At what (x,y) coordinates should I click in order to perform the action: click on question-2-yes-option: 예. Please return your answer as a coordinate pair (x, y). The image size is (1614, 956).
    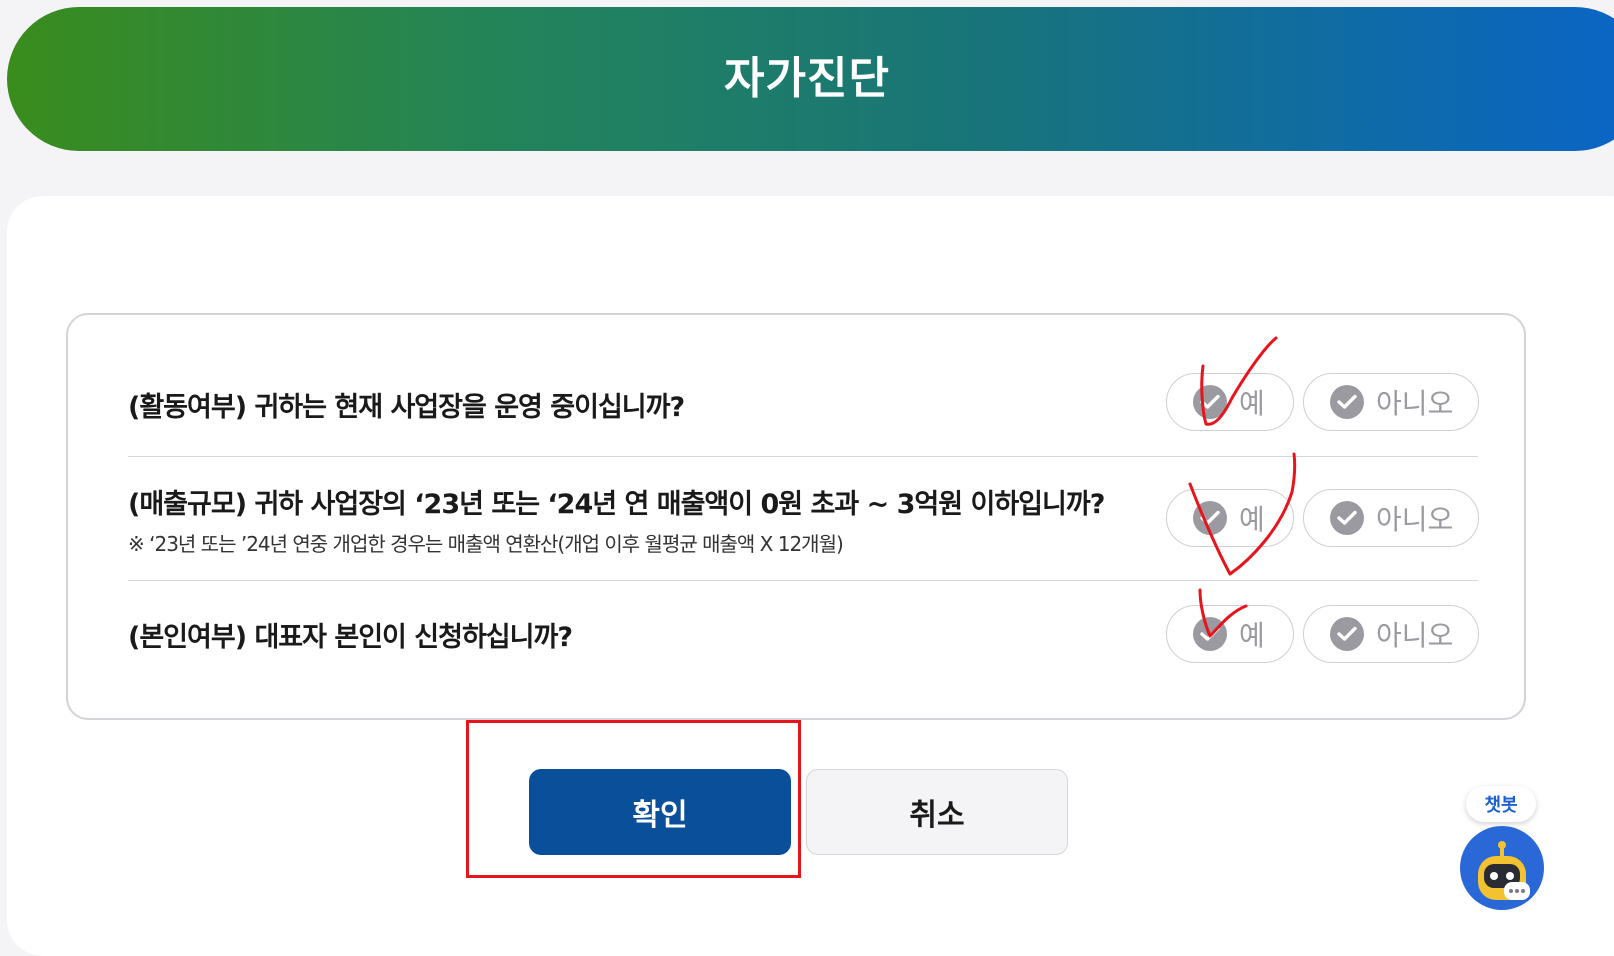
    Looking at the image, I should click on (1230, 518).